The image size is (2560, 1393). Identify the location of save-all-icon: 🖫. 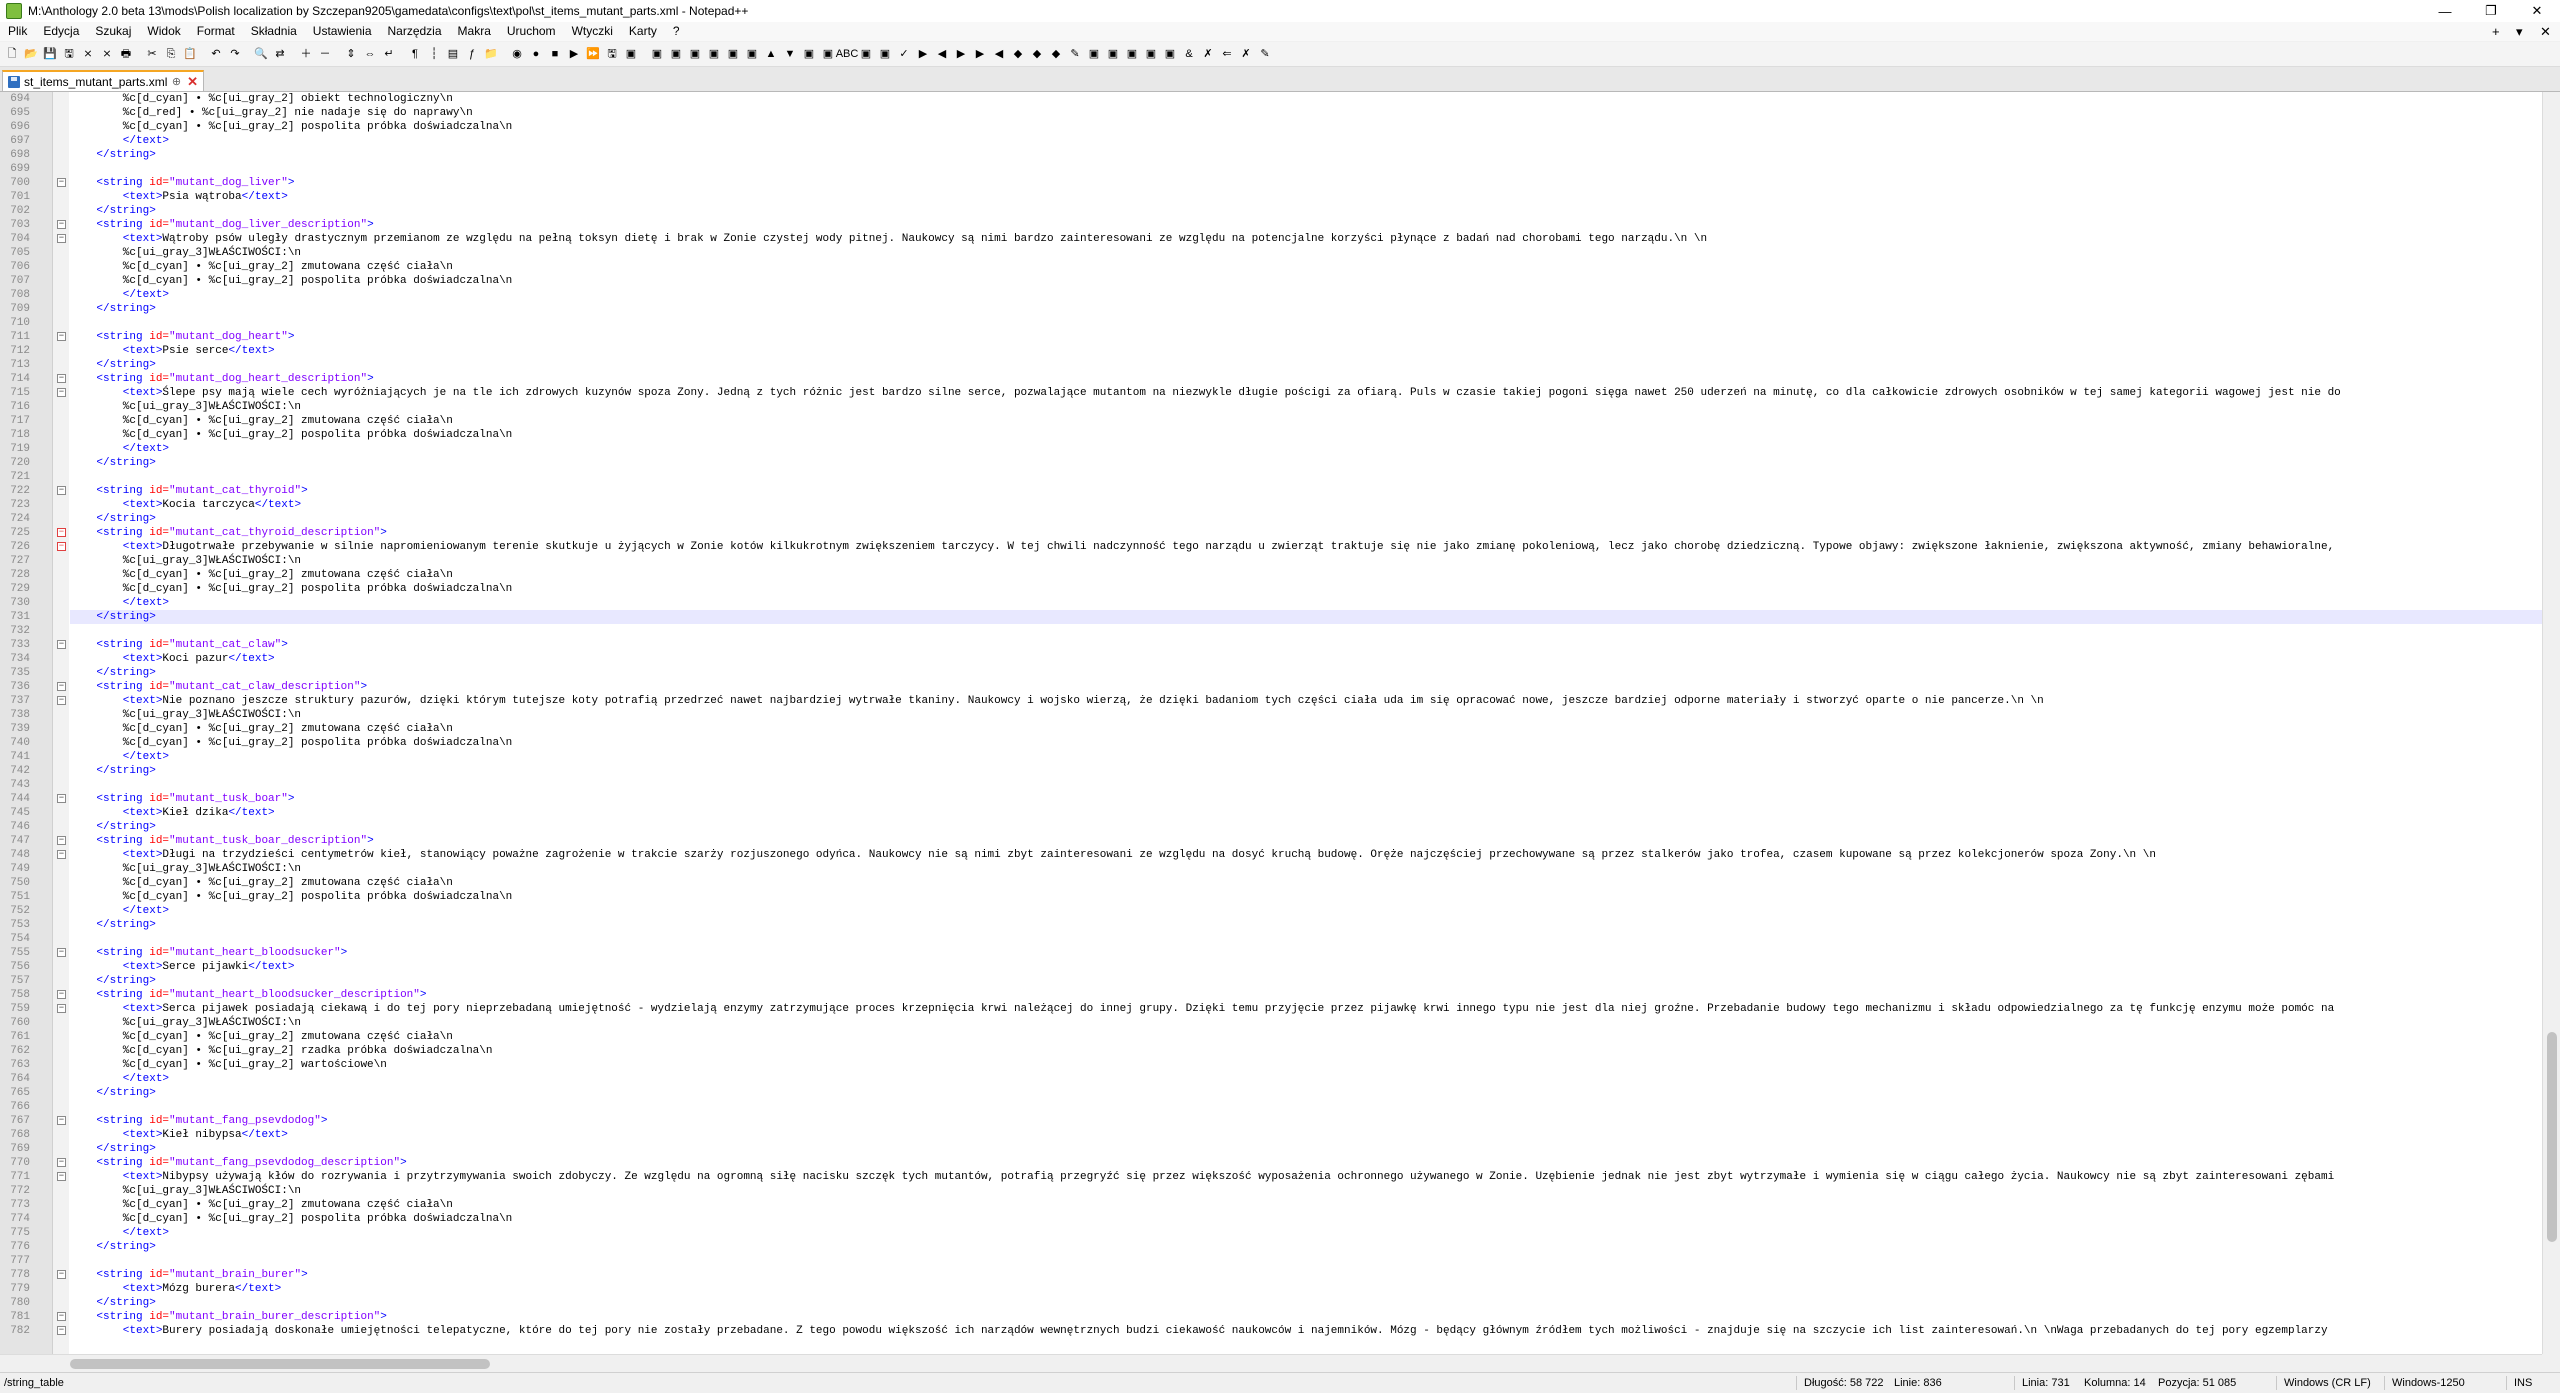
(69, 54).